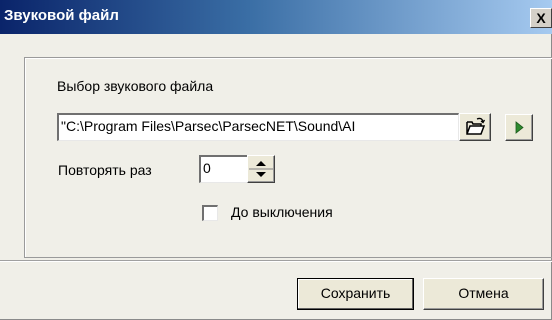  I want to click on repeat-count-spinner, so click(261, 169).